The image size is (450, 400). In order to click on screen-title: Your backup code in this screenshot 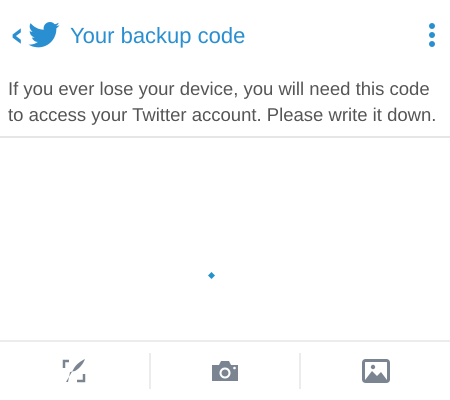, I will do `click(158, 36)`.